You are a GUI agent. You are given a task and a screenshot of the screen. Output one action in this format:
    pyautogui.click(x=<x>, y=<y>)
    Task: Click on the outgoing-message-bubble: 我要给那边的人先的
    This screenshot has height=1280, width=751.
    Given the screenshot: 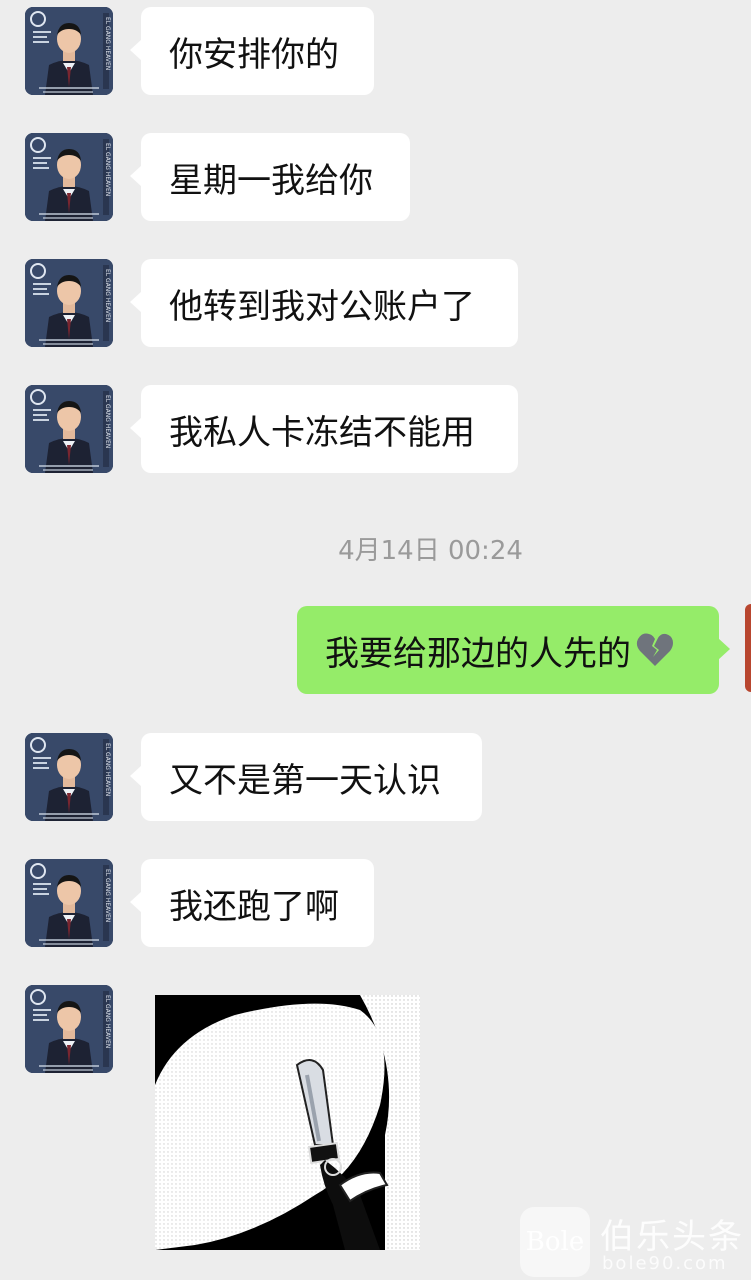 What is the action you would take?
    pyautogui.click(x=513, y=650)
    